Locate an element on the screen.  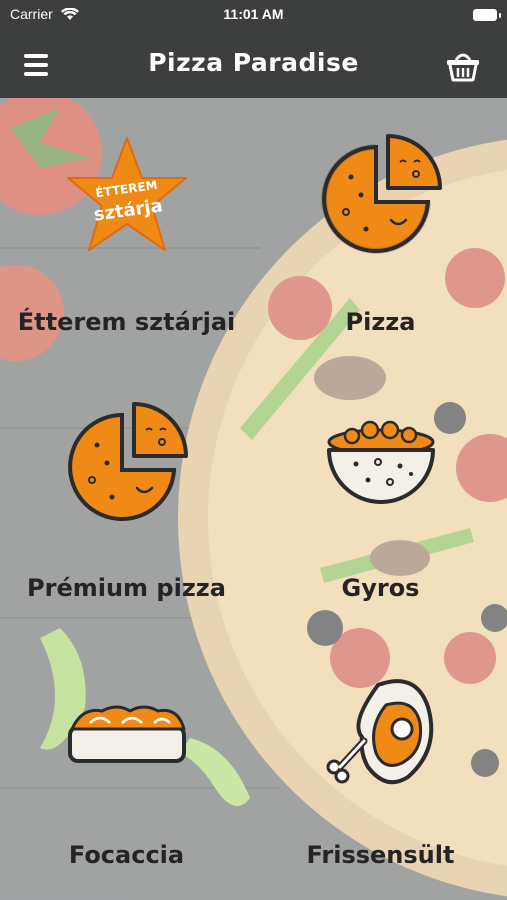
shopping-basket-icon is located at coordinates (463, 65).